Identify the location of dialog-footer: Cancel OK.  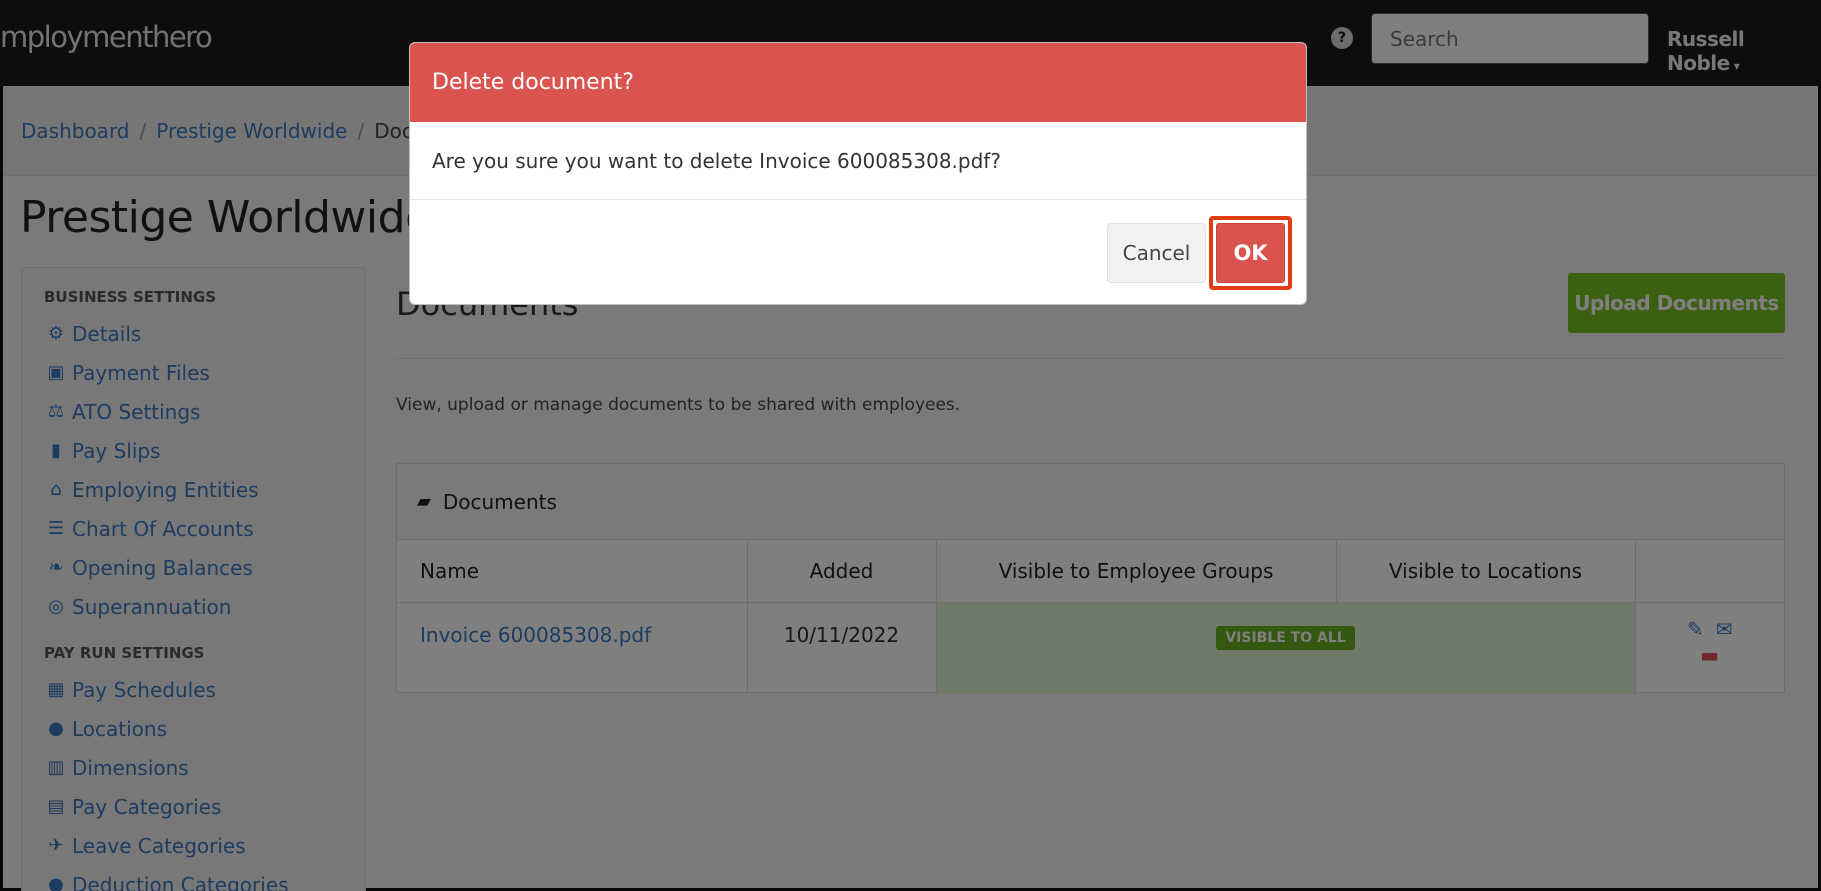
(858, 252).